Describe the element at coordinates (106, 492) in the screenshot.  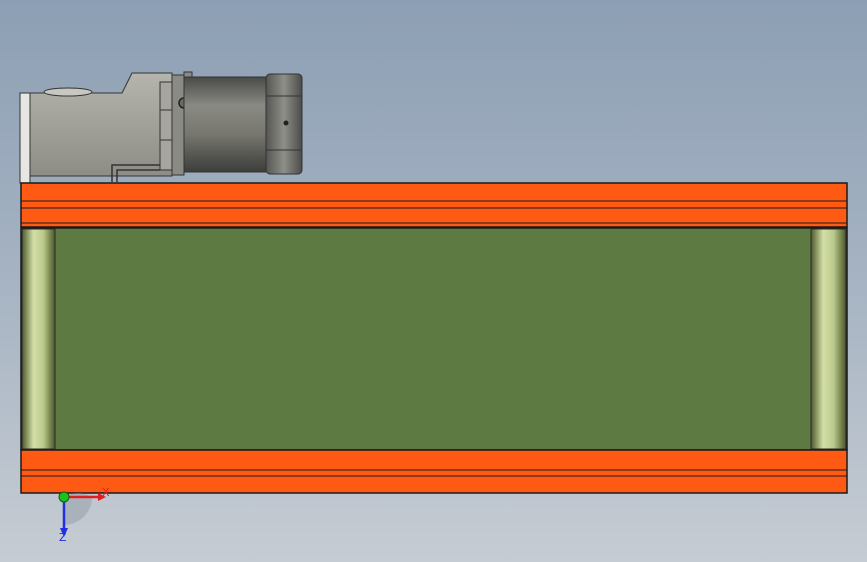
I see `x-axis-label: X` at that location.